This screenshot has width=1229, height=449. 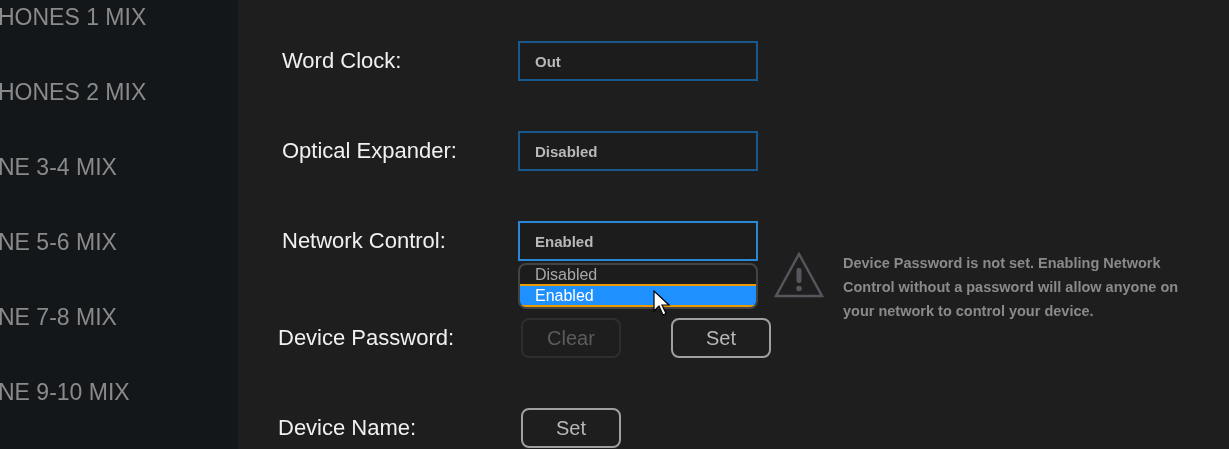 What do you see at coordinates (348, 428) in the screenshot?
I see `setting-label: Device Name:` at bounding box center [348, 428].